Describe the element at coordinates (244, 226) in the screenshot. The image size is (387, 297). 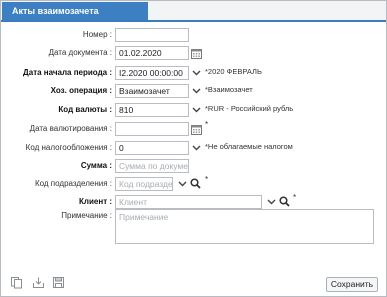
I see `comment-textarea: Примечание` at that location.